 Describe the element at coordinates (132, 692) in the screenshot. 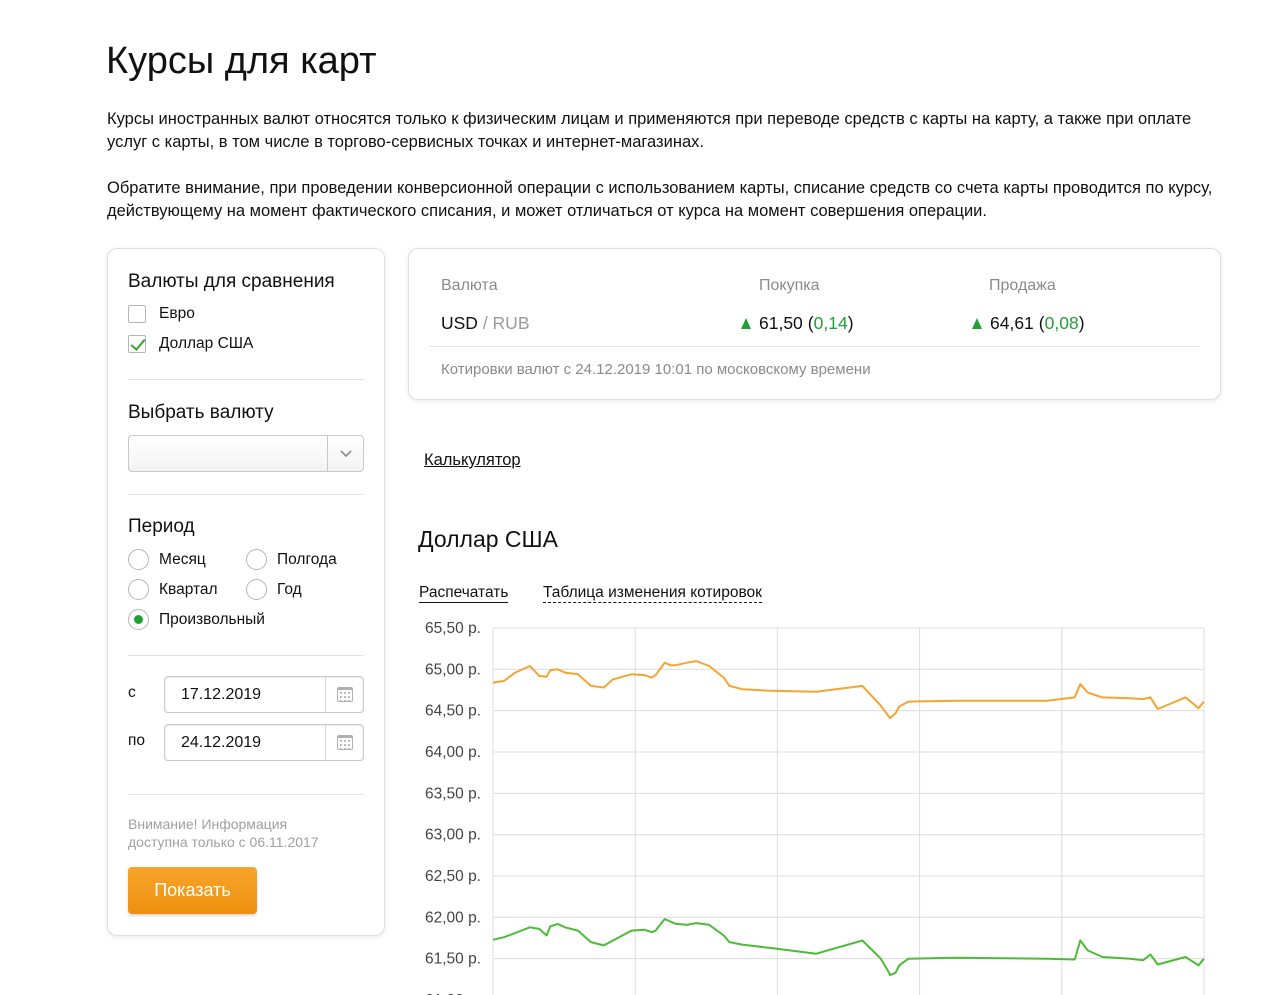

I see `date-from-label: с` at that location.